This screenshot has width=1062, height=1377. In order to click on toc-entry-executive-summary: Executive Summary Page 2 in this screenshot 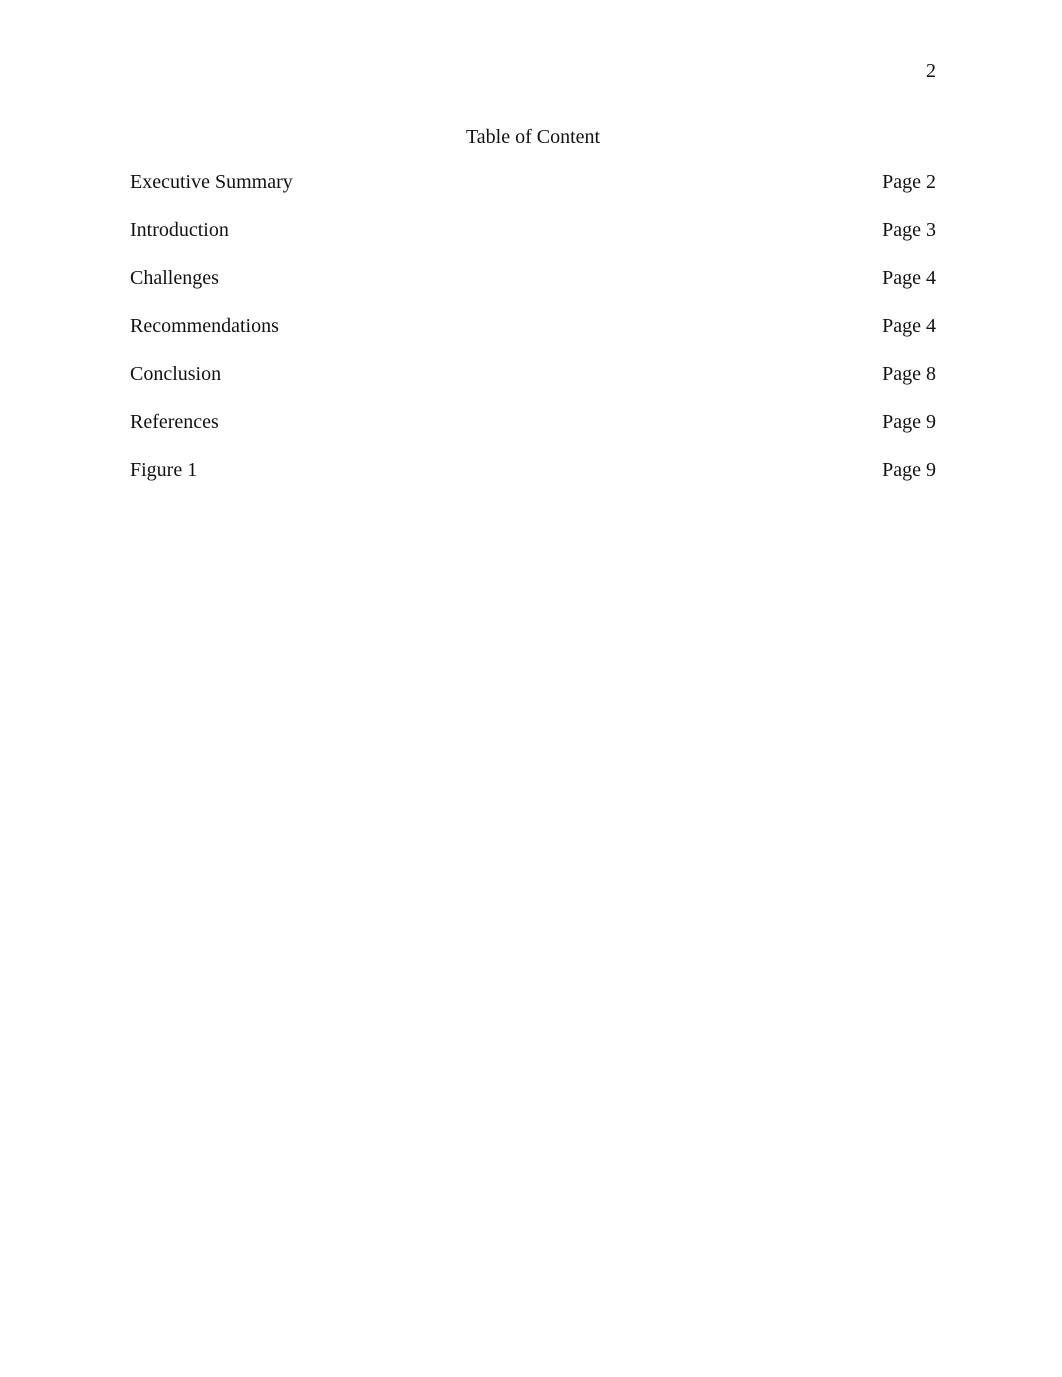, I will do `click(533, 192)`.